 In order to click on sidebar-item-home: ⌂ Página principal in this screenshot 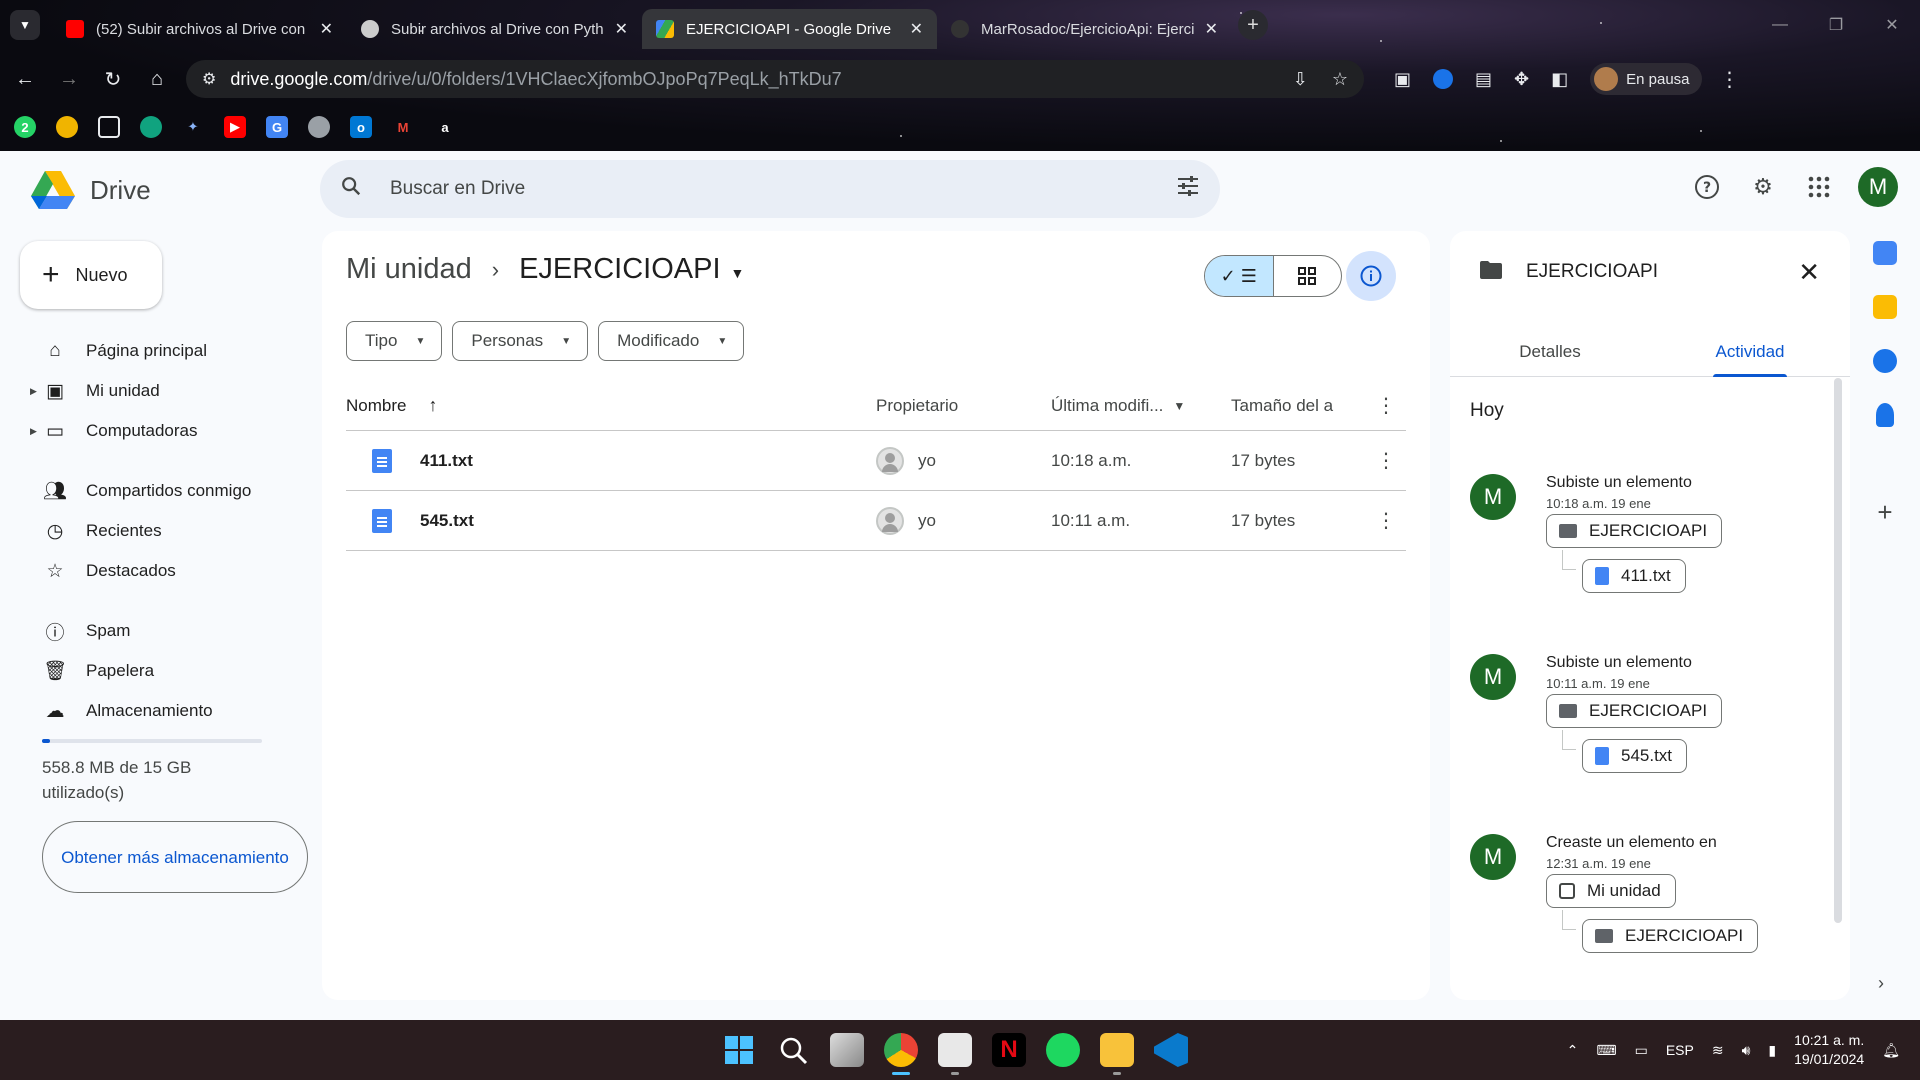, I will do `click(150, 351)`.